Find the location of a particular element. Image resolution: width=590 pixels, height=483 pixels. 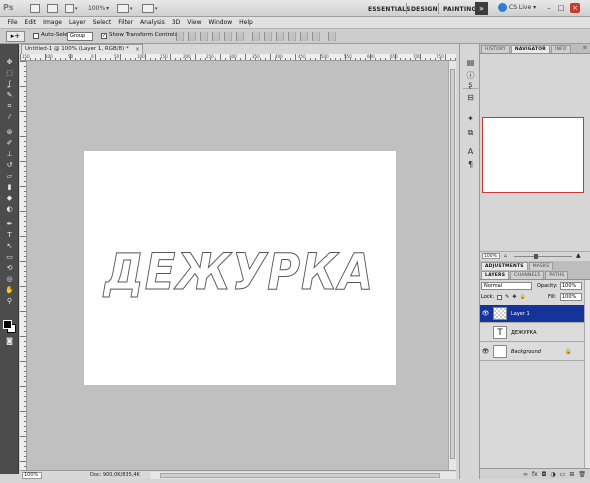

zoom-tool-icon: ⚲ is located at coordinates (9, 301).